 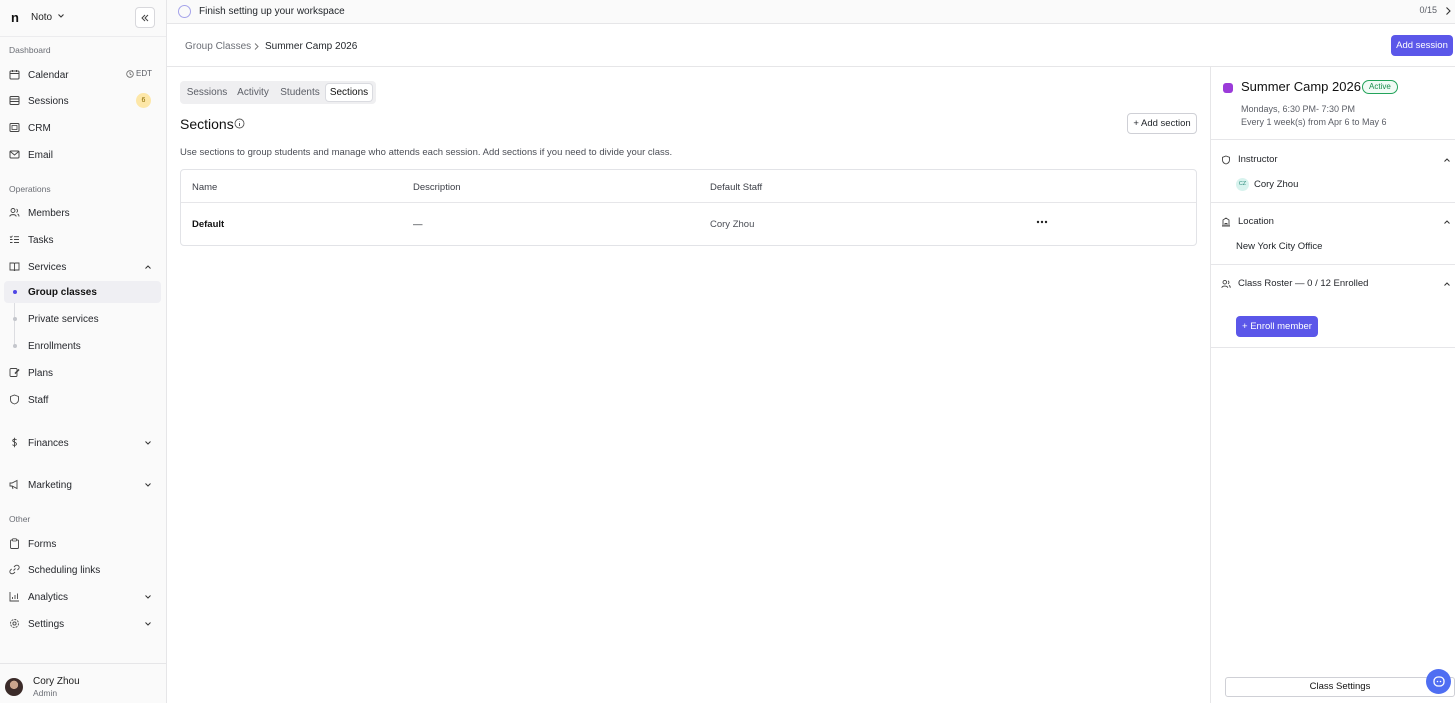 I want to click on sidebar-item-staff: Staff, so click(x=80, y=400).